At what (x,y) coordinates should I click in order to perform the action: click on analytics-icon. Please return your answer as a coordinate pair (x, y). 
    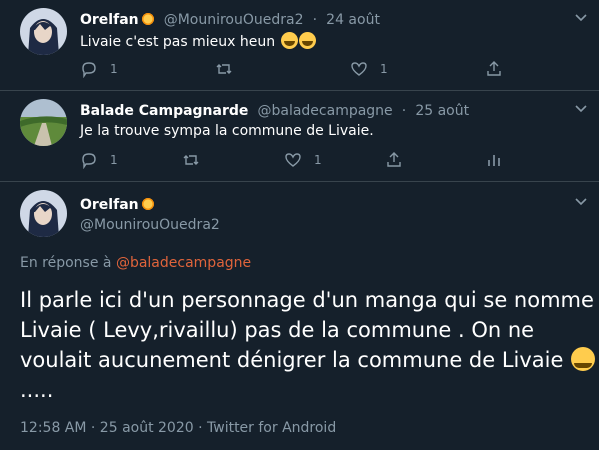
    Looking at the image, I should click on (494, 160).